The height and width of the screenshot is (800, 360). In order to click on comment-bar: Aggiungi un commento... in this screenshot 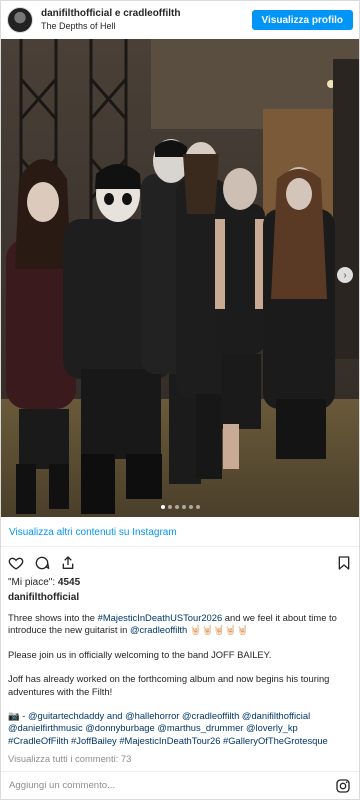, I will do `click(180, 785)`.